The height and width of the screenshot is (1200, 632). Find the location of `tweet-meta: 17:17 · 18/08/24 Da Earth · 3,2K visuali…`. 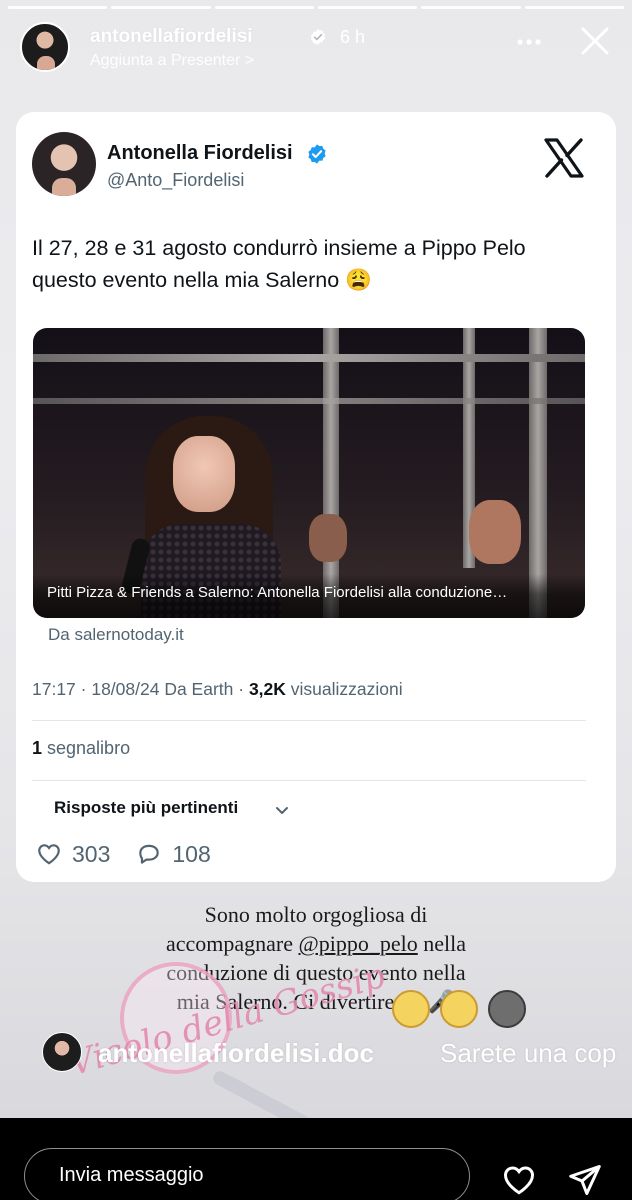

tweet-meta: 17:17 · 18/08/24 Da Earth · 3,2K visuali… is located at coordinates (217, 689).